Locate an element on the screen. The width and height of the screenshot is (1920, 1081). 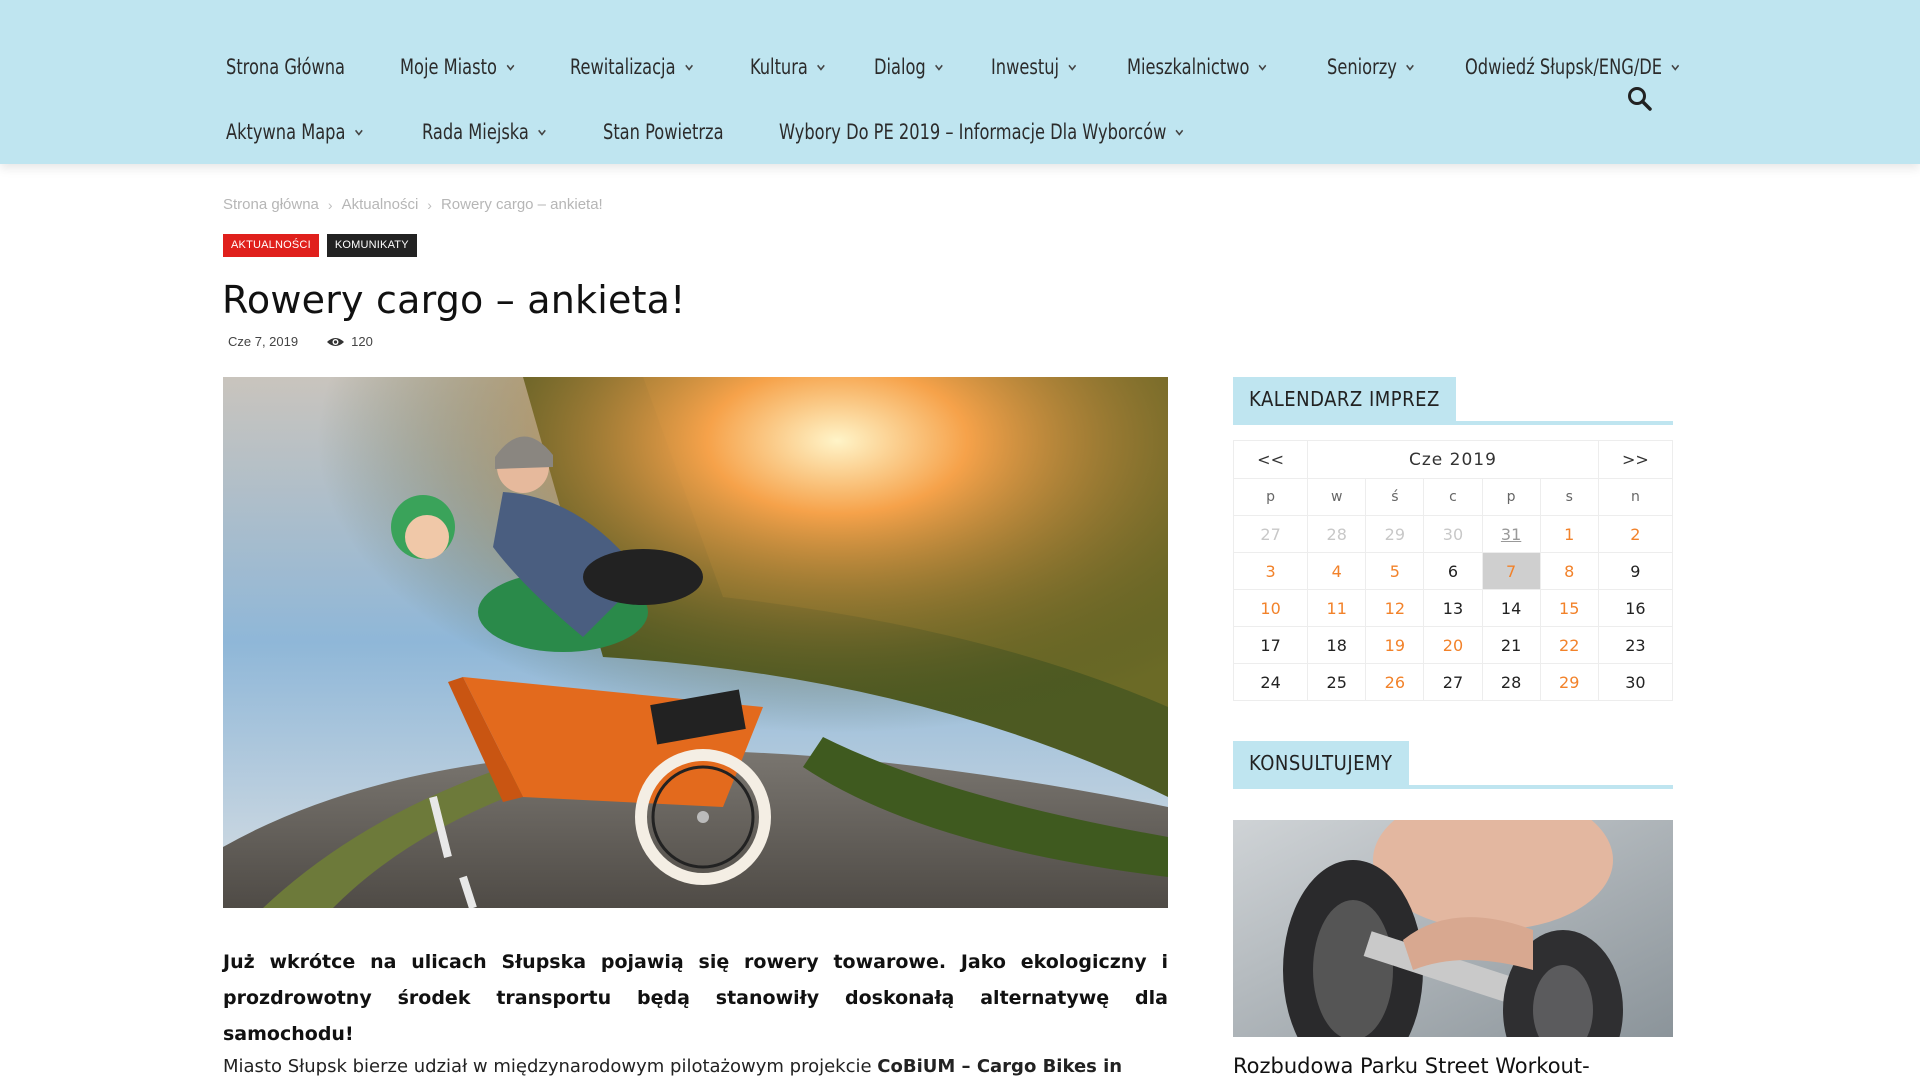
nav-item-row1-4: Dialog is located at coordinates (909, 67).